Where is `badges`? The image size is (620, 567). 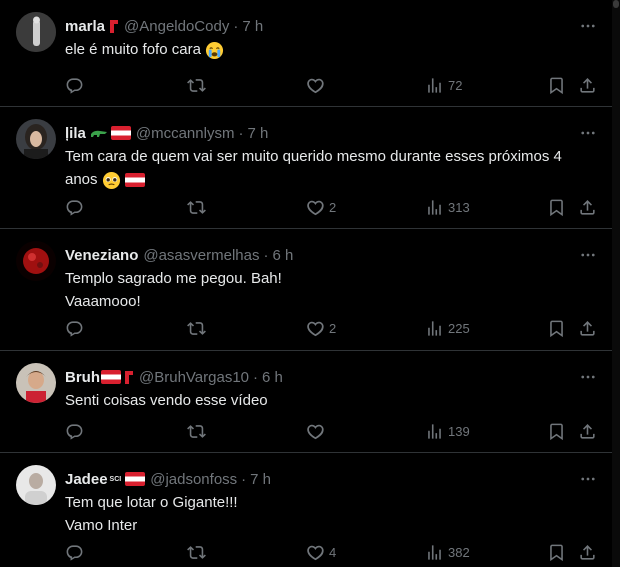
badges is located at coordinates (110, 133).